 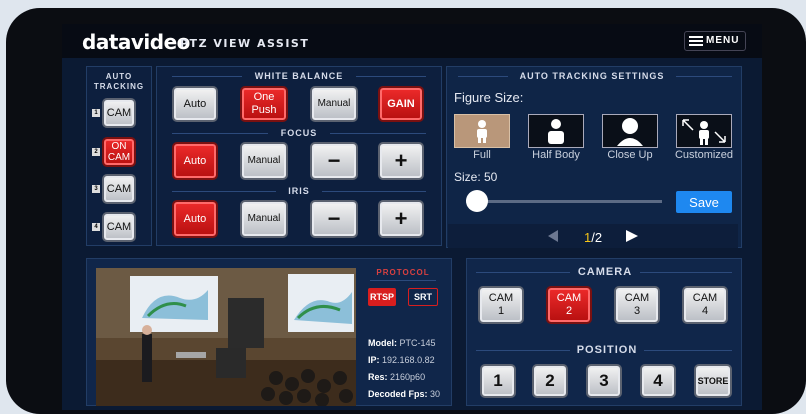 I want to click on tracking-settings-title: AUTO TRACKING SETTINGS, so click(x=592, y=76).